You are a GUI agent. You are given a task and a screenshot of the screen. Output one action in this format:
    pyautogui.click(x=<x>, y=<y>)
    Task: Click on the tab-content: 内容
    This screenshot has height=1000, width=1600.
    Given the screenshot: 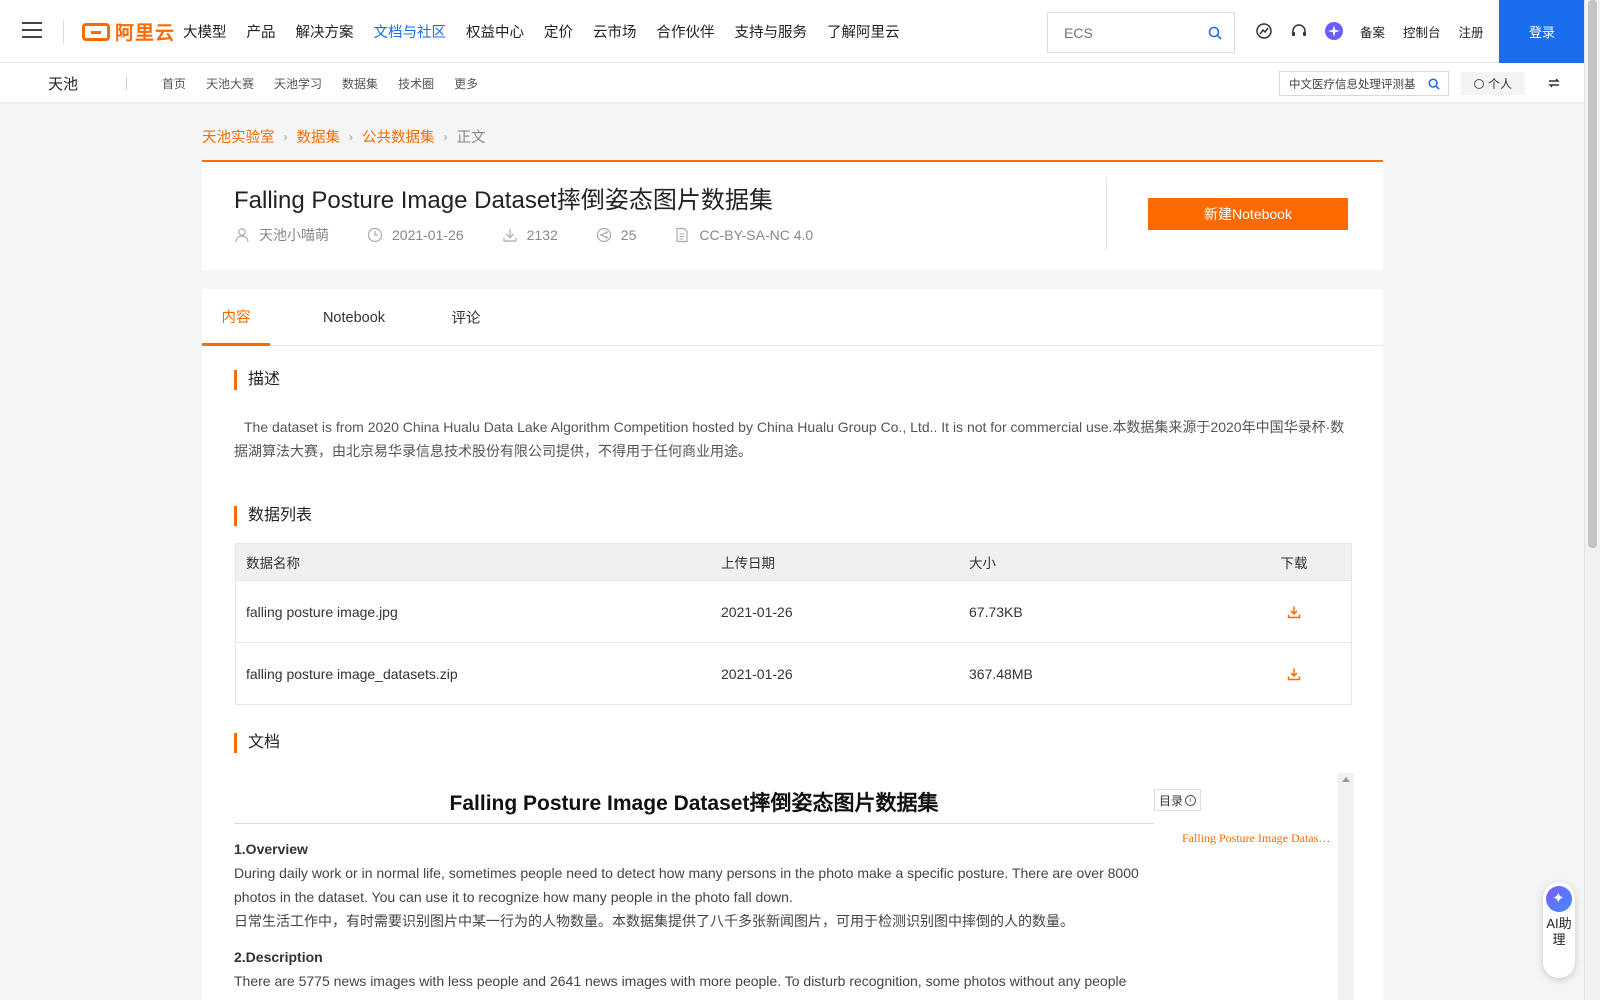 What is the action you would take?
    pyautogui.click(x=236, y=317)
    